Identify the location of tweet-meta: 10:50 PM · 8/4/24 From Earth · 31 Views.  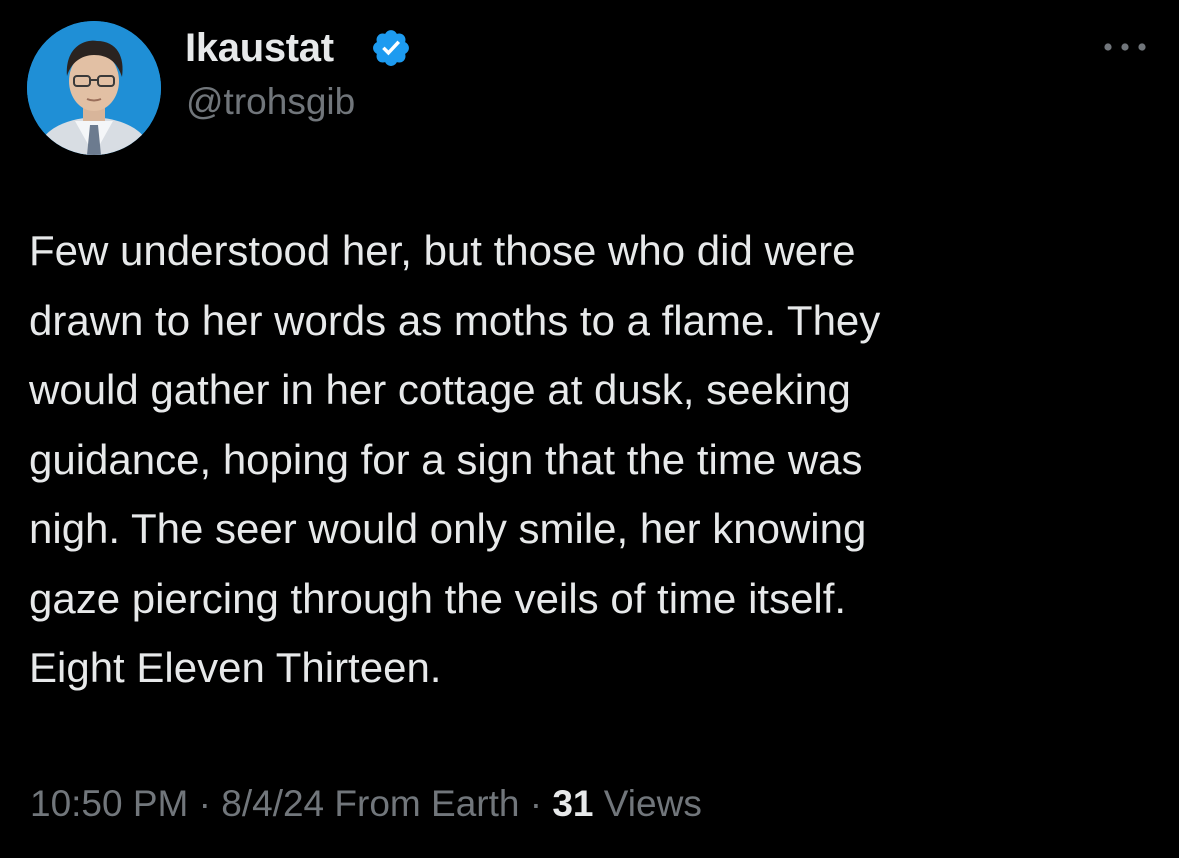
(366, 804).